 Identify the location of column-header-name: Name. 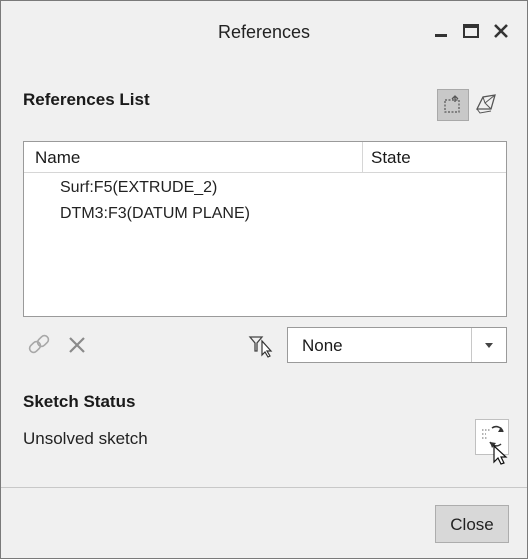
(57, 158).